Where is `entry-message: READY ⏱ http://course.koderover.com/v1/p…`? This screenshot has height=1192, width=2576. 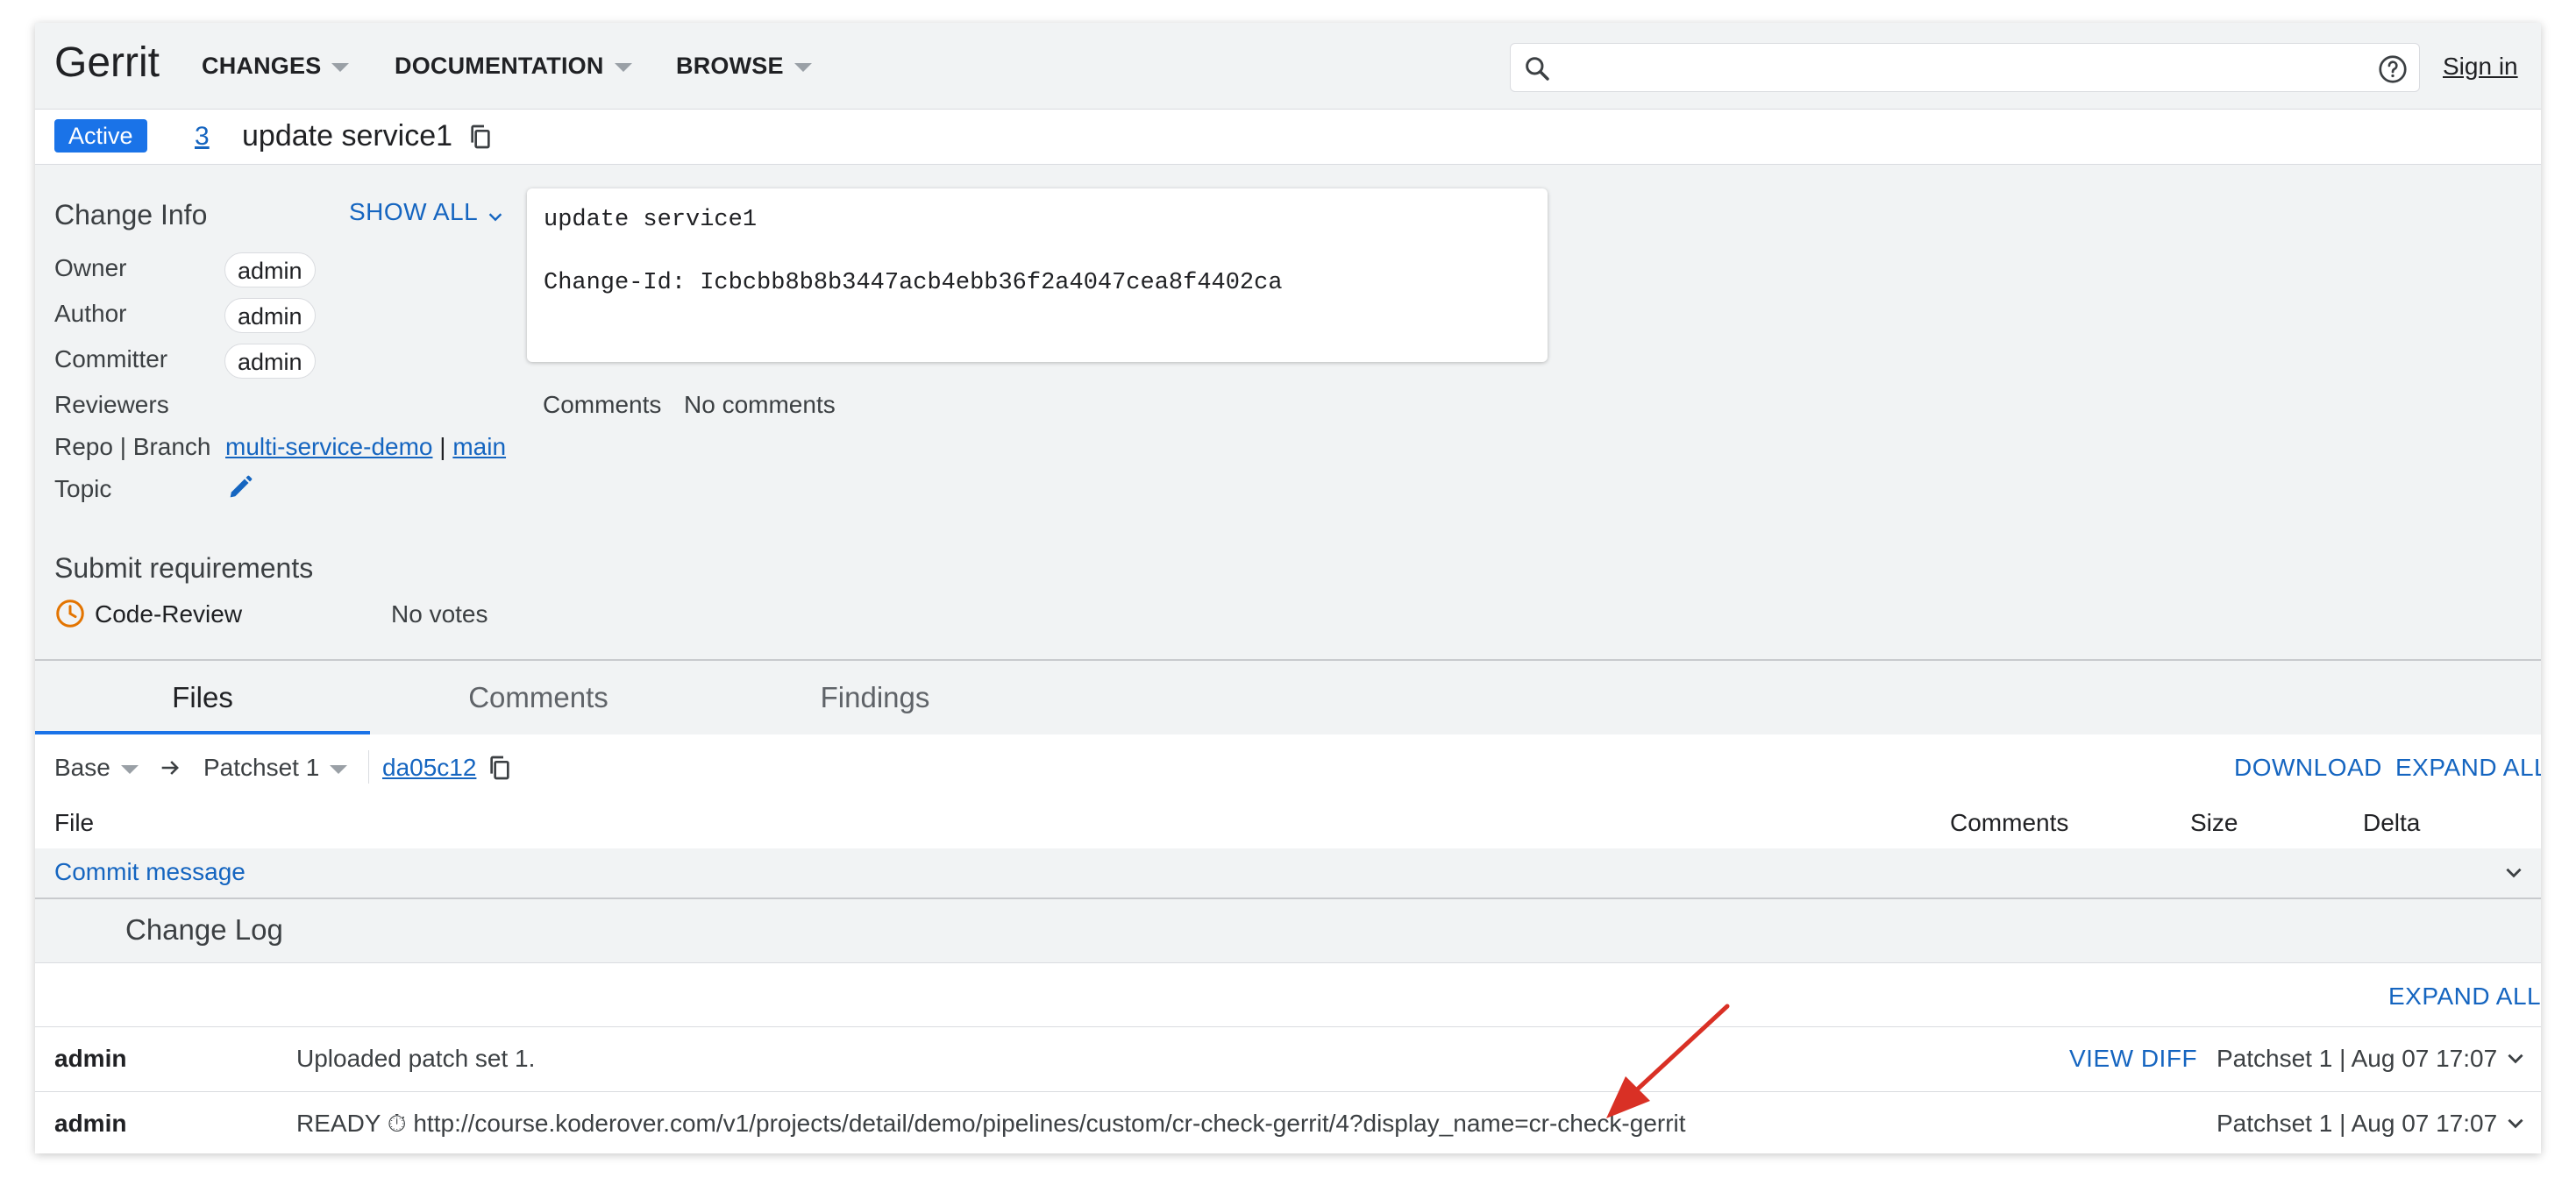
entry-message: READY ⏱ http://course.koderover.com/v1/p… is located at coordinates (991, 1123).